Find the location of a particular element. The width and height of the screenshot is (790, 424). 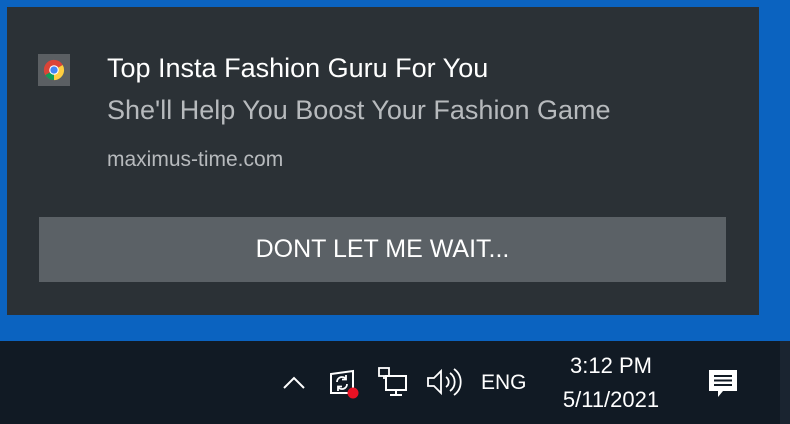

network-icon is located at coordinates (393, 382).